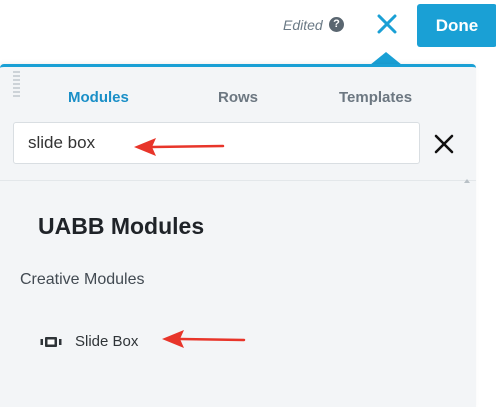 Image resolution: width=496 pixels, height=407 pixels. Describe the element at coordinates (248, 26) in the screenshot. I see `top-bar: Edited ? Done` at that location.